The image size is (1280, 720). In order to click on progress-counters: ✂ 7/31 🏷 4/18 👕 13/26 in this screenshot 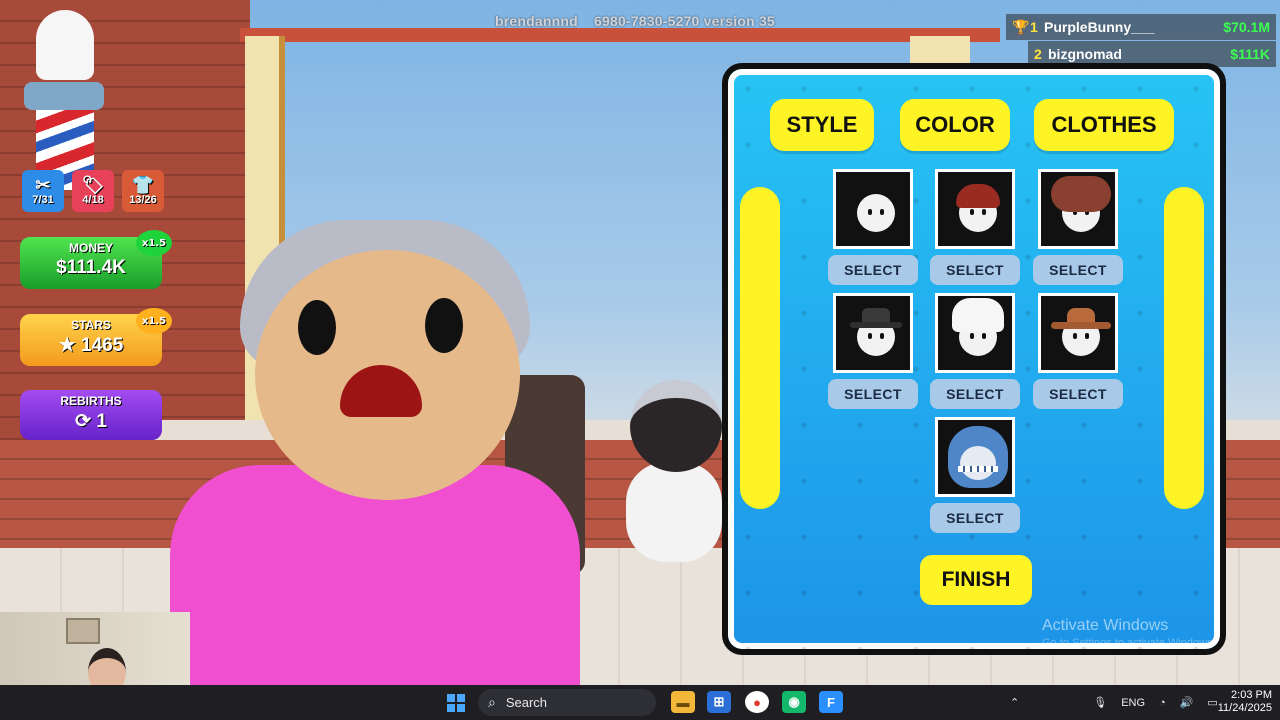, I will do `click(93, 191)`.